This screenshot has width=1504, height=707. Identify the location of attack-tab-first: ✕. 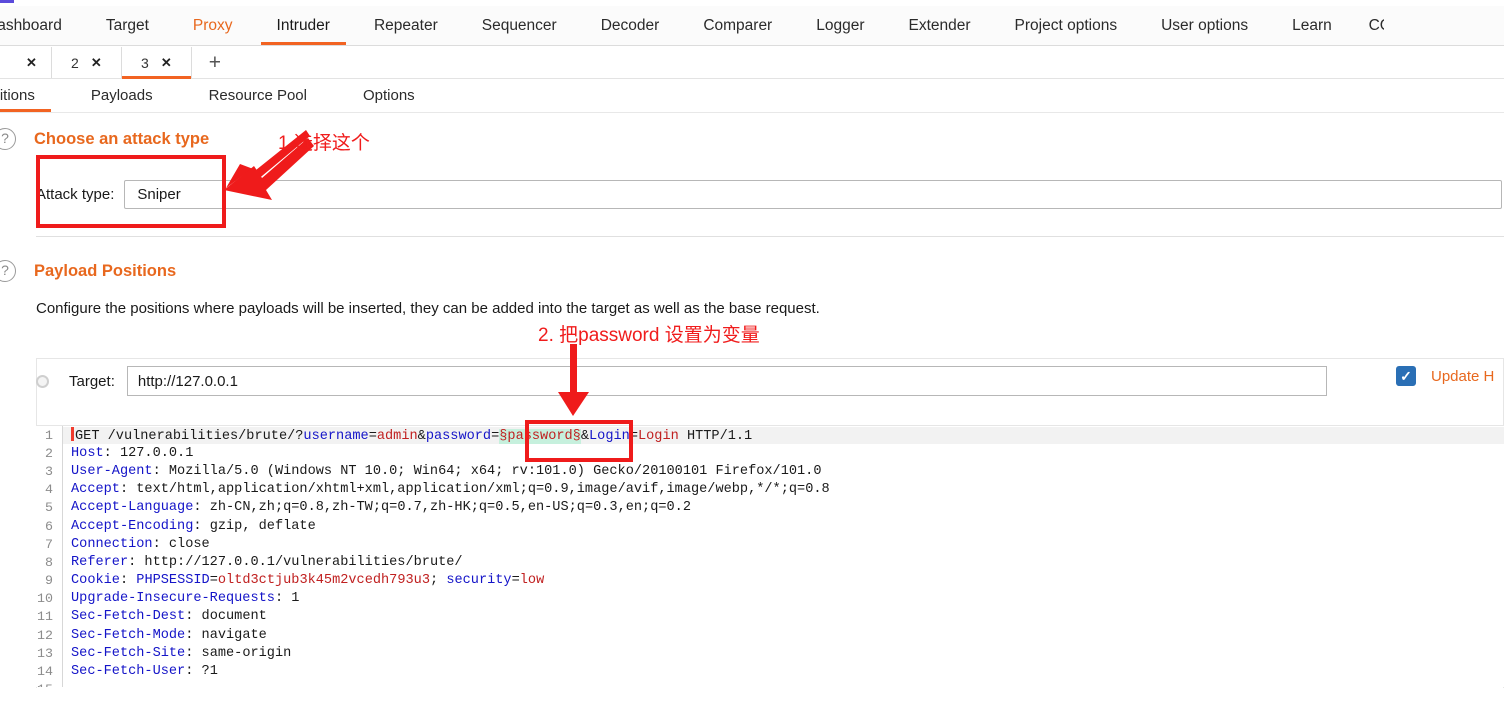
(26, 62).